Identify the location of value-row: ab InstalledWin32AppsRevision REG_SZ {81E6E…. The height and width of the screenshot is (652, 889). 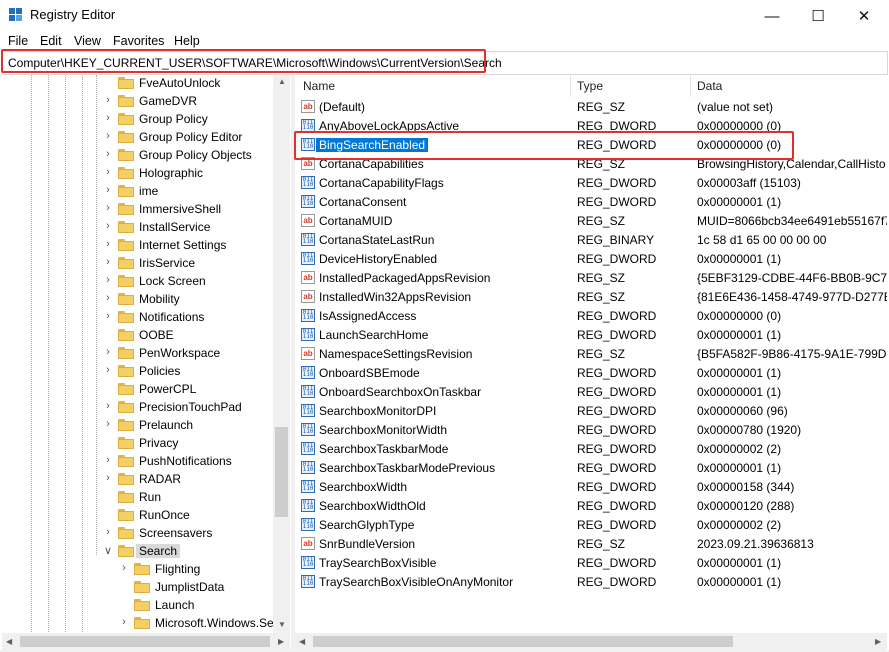
(591, 296).